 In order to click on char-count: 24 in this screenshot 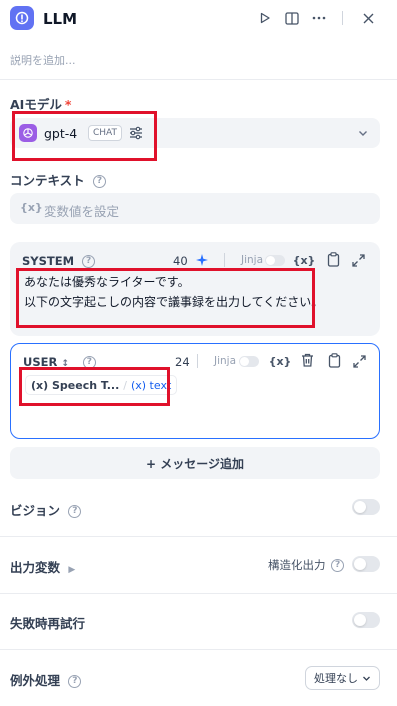, I will do `click(182, 362)`.